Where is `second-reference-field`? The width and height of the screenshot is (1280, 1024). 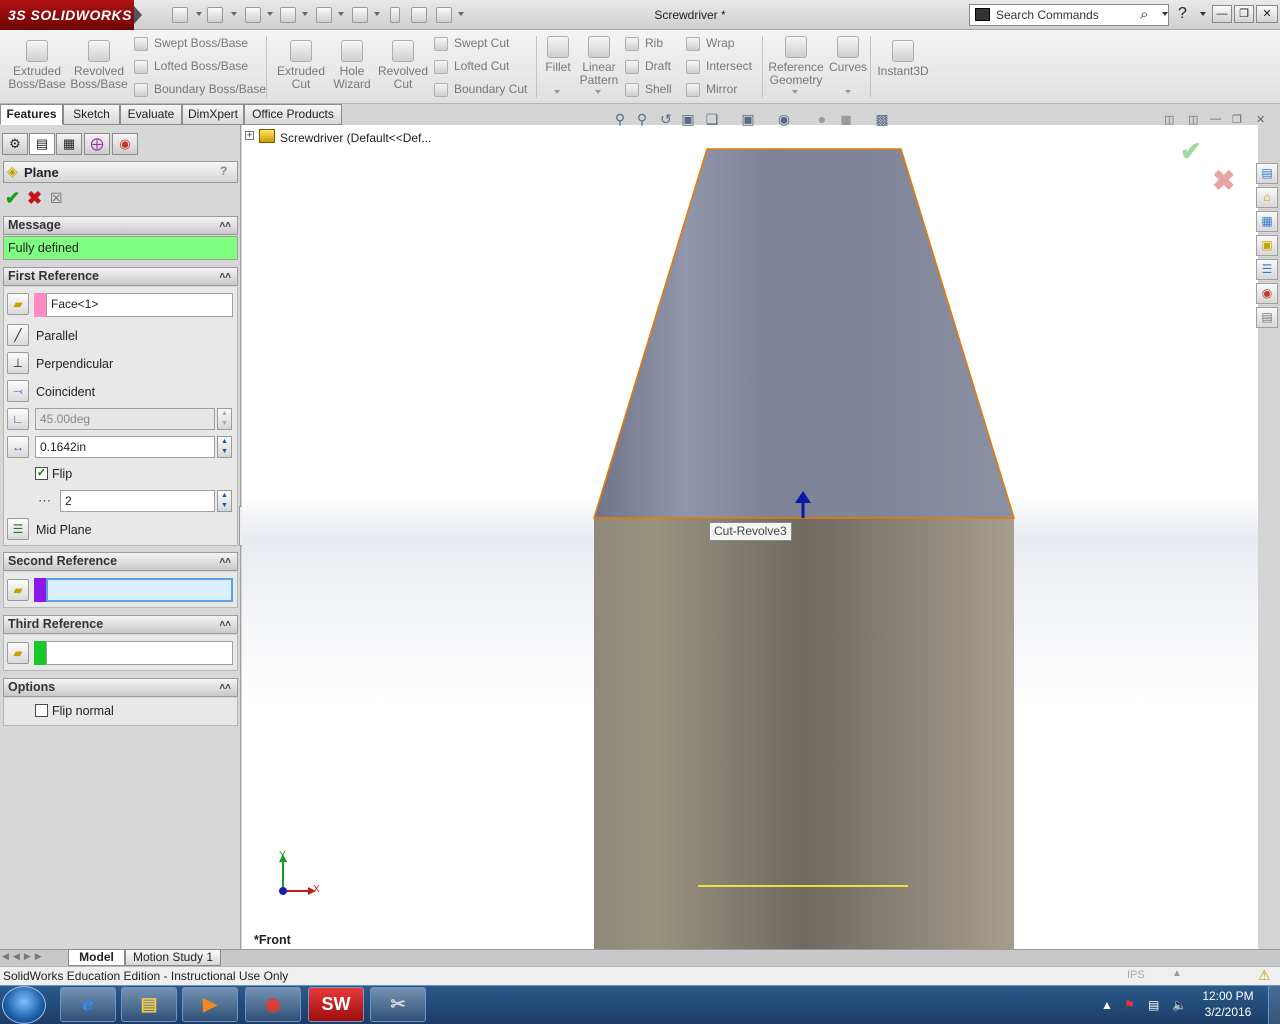 second-reference-field is located at coordinates (139, 590).